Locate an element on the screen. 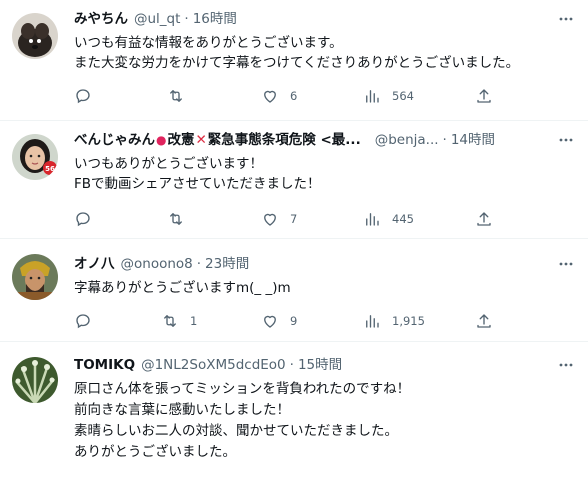 The height and width of the screenshot is (478, 588). views-button: 1,915 is located at coordinates (394, 321).